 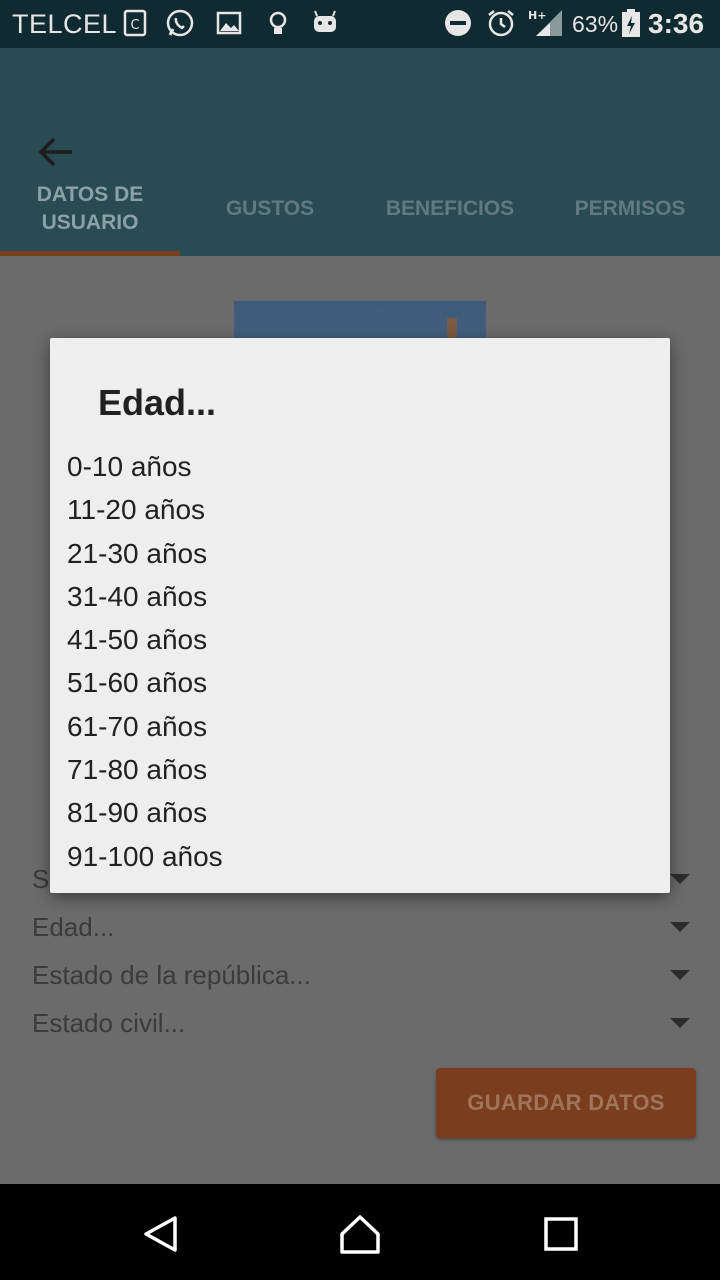 I want to click on age-option: 31-40 años, so click(x=362, y=596).